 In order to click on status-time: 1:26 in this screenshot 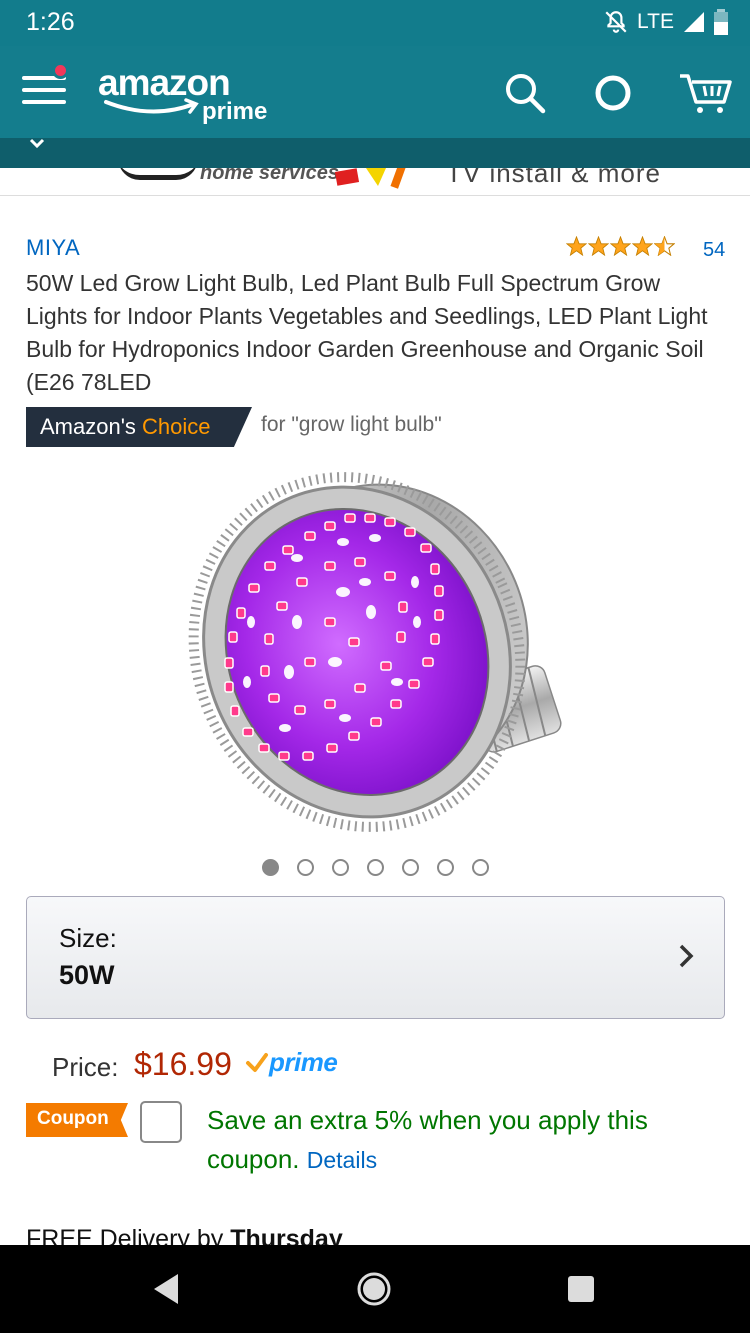, I will do `click(50, 22)`.